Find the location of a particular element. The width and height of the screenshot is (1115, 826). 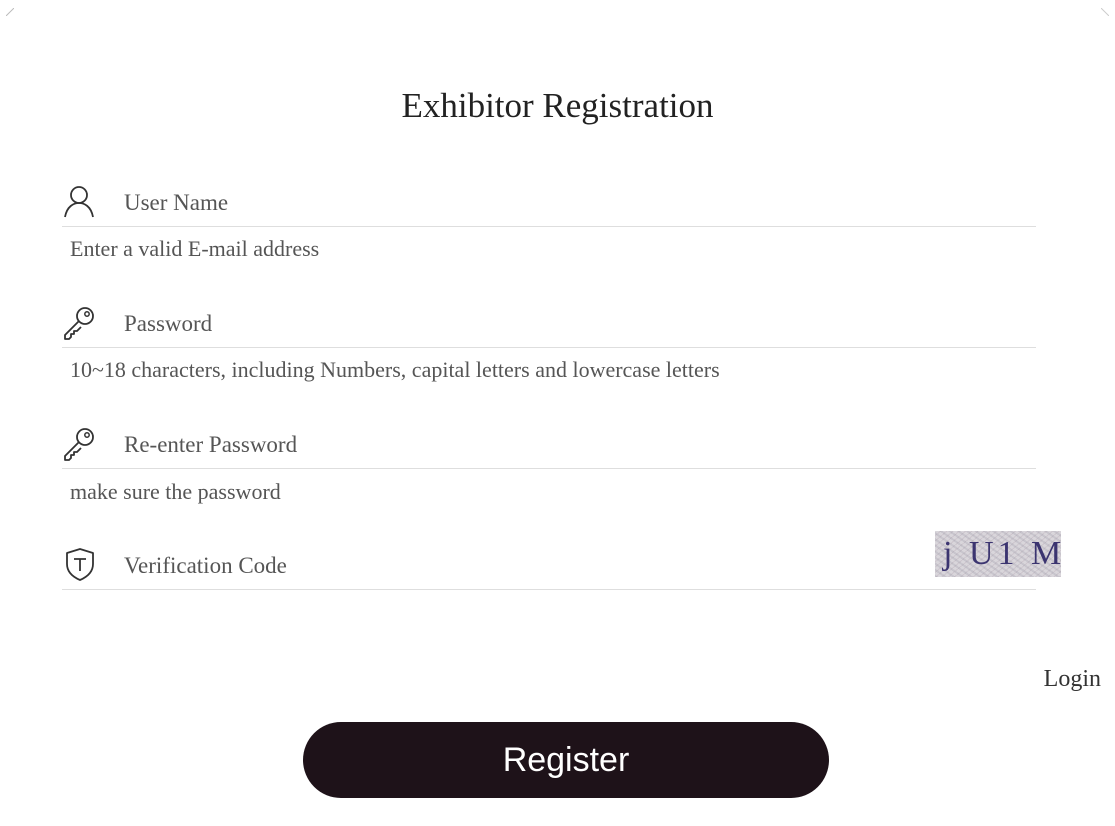

confirm-password-hint: make sure the password is located at coordinates (175, 491).